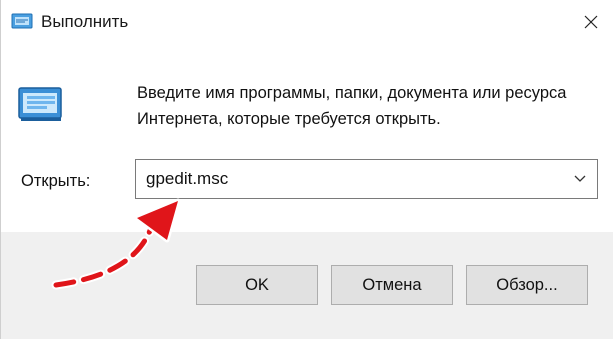 Image resolution: width=613 pixels, height=339 pixels. Describe the element at coordinates (187, 179) in the screenshot. I see `open-input: gpedit.msc` at that location.